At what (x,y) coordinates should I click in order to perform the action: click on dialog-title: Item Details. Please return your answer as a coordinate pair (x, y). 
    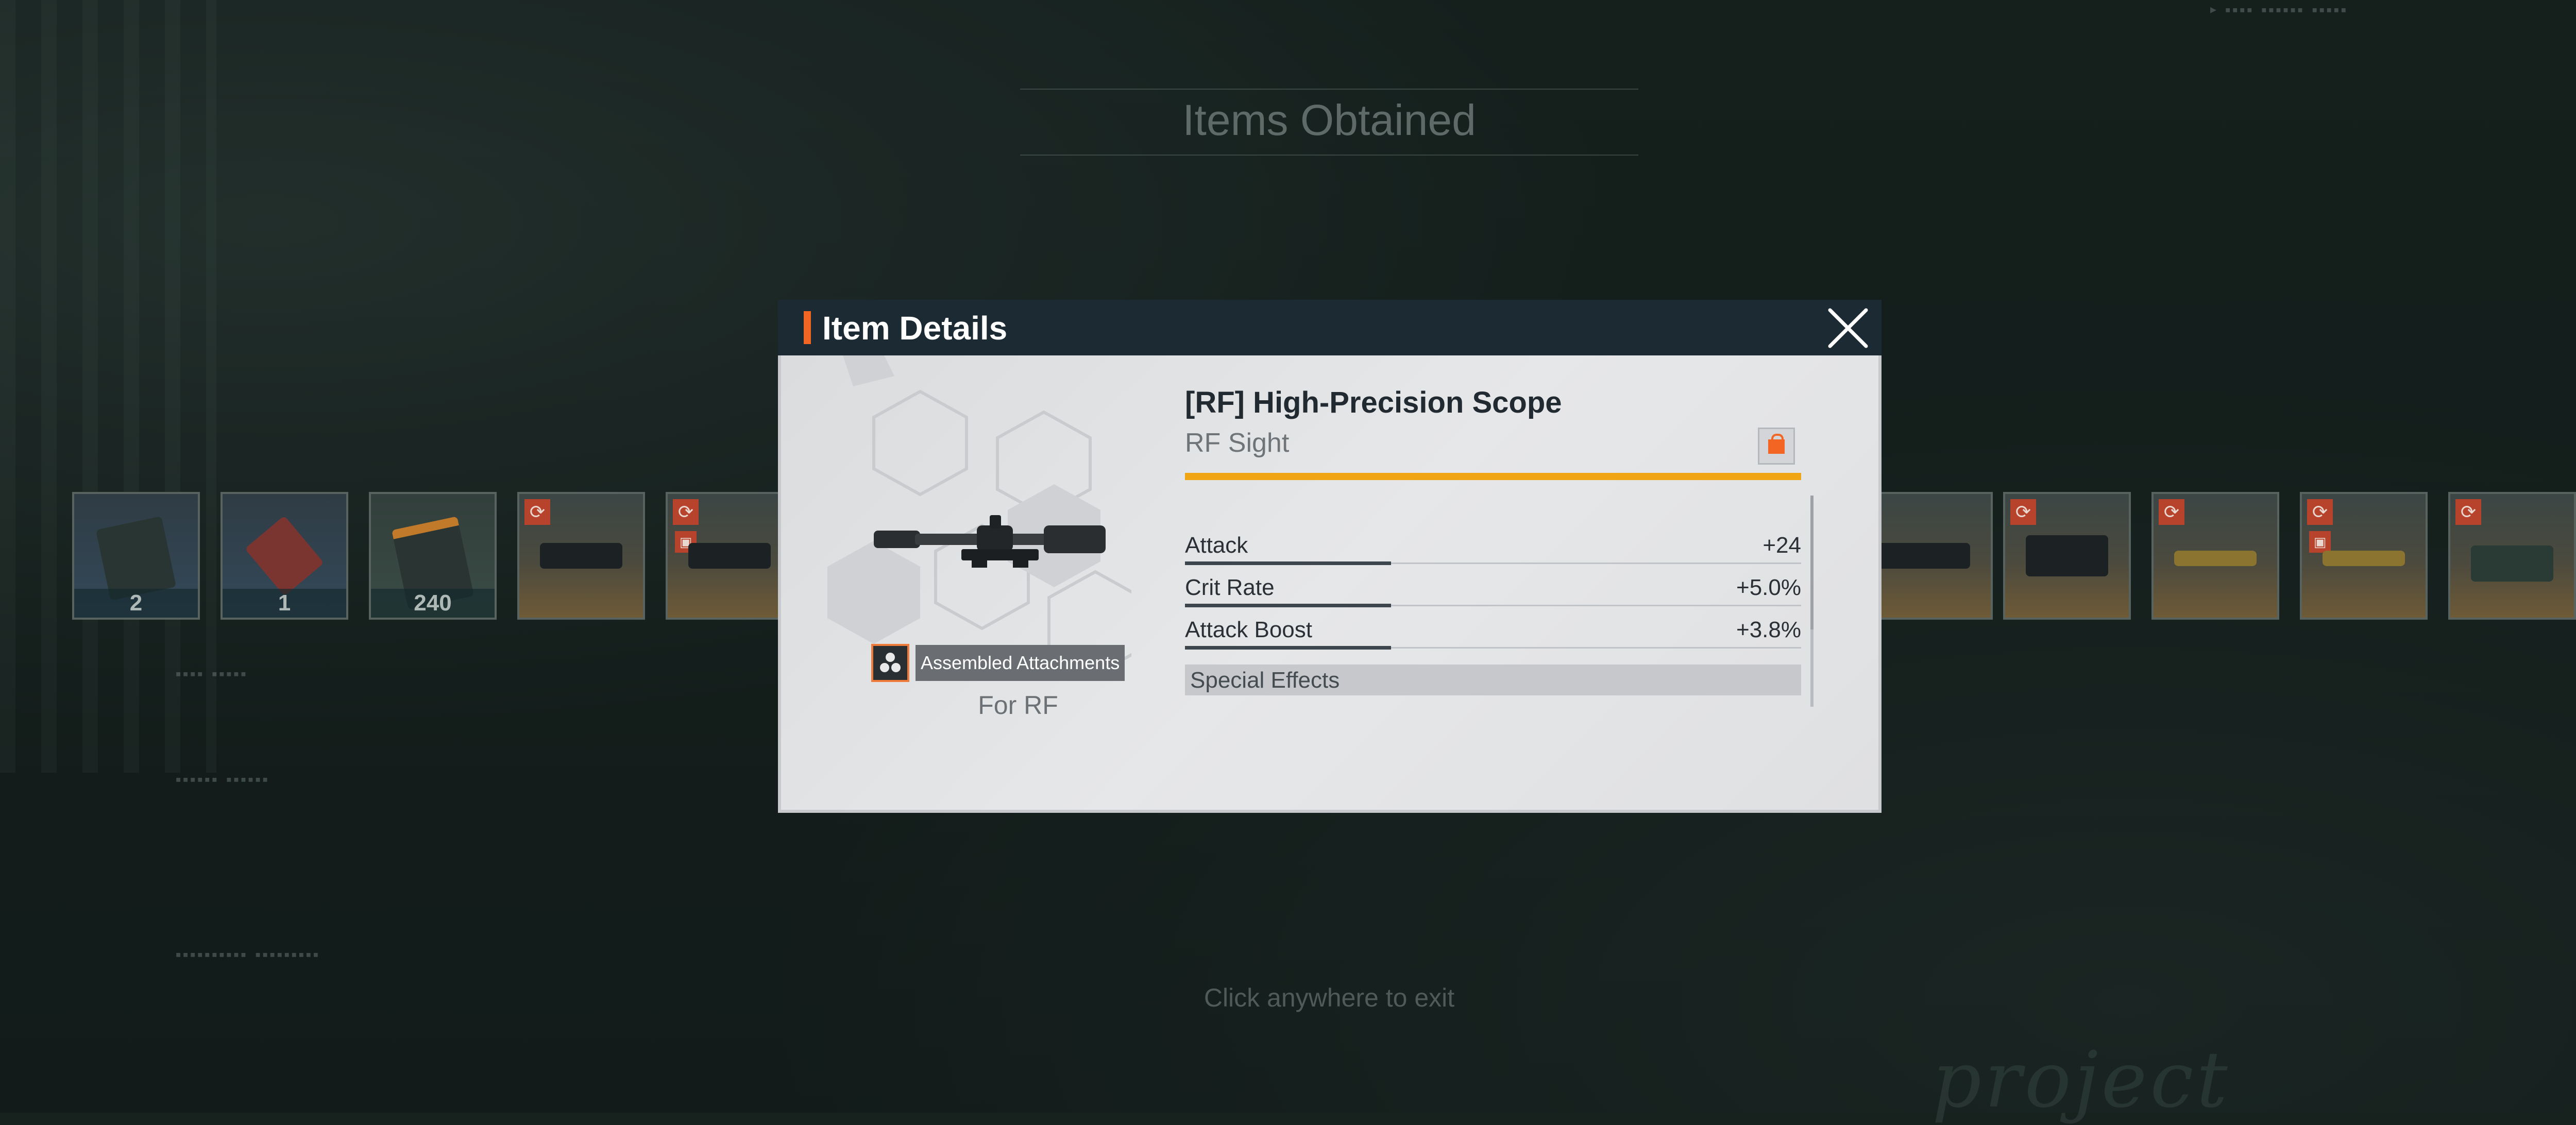
    Looking at the image, I should click on (915, 328).